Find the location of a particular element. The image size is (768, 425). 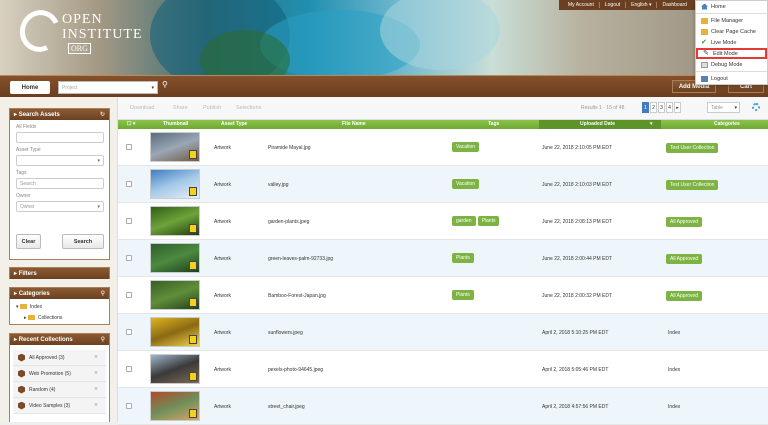

recent-collections-header: ▸ Recent Collections ⚲ is located at coordinates (59, 339).